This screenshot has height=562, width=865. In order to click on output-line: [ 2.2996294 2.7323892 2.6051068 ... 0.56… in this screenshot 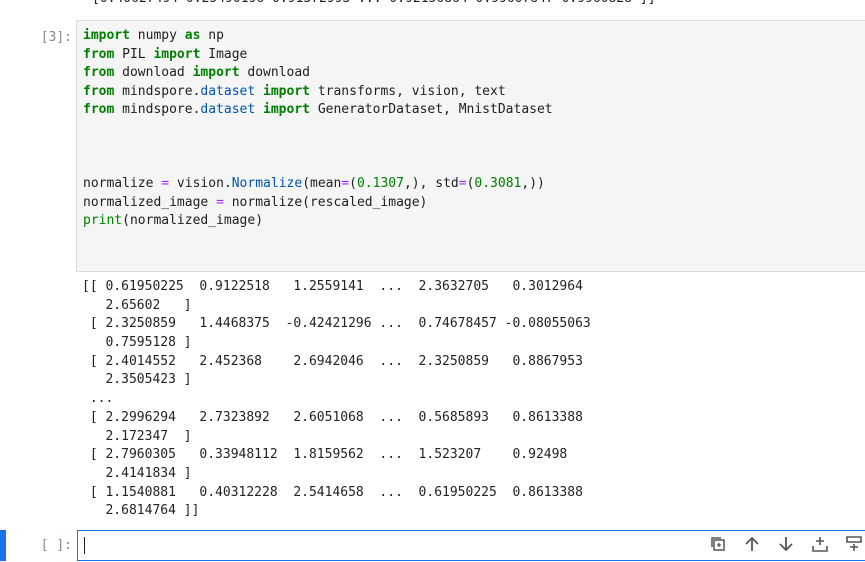, I will do `click(332, 417)`.